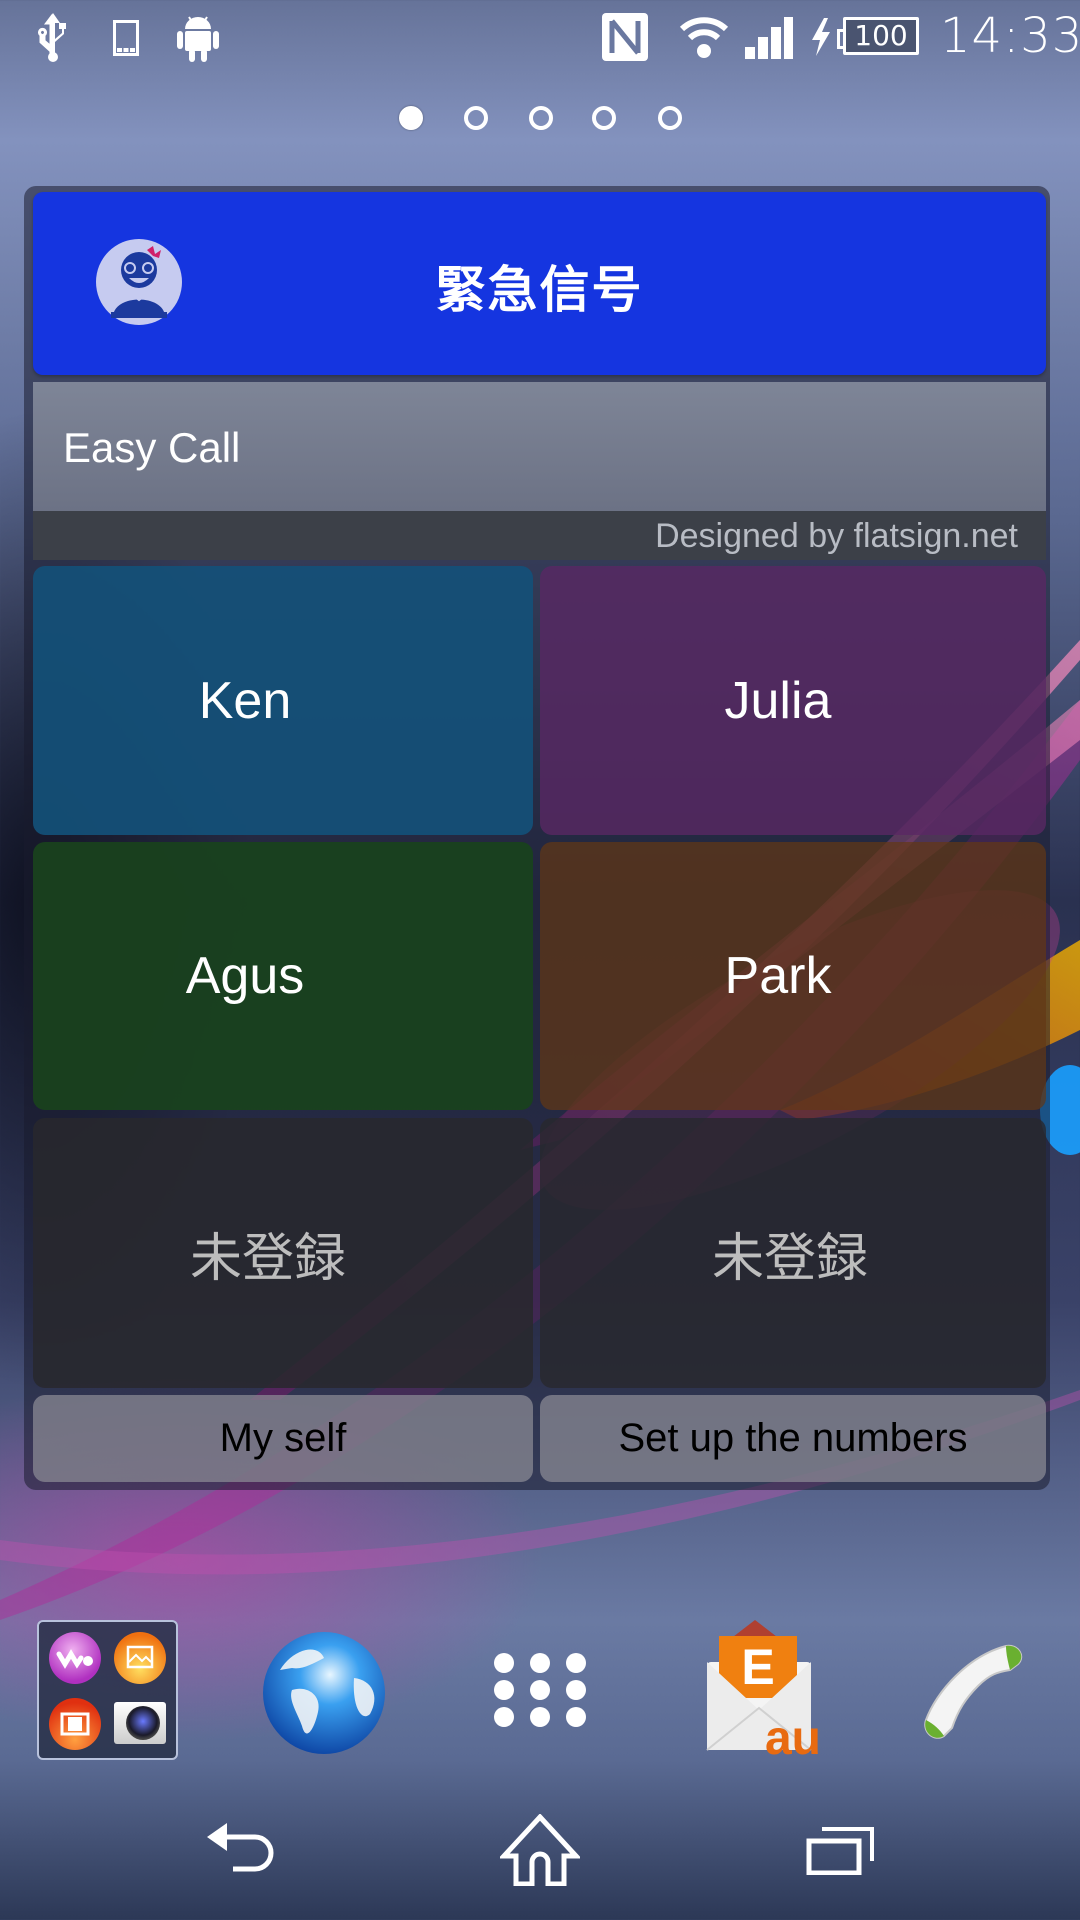 The width and height of the screenshot is (1080, 1920). Describe the element at coordinates (283, 1438) in the screenshot. I see `my-self-button: My self` at that location.